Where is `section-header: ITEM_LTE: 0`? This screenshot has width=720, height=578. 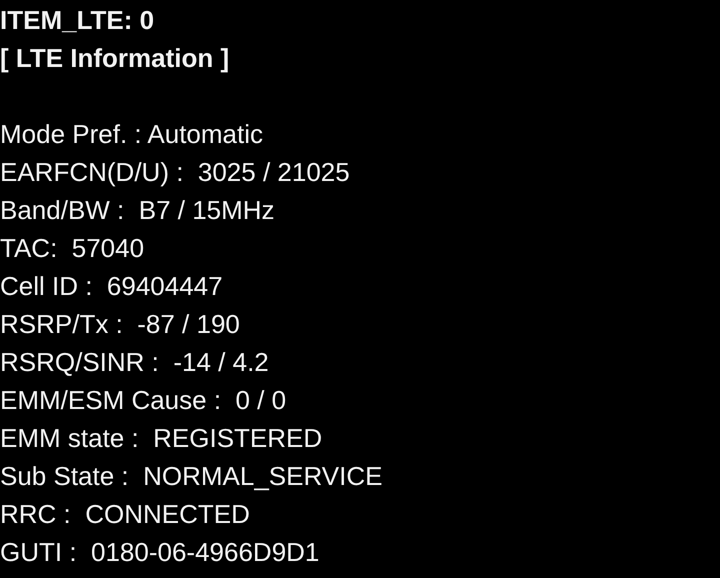
section-header: ITEM_LTE: 0 is located at coordinates (77, 20).